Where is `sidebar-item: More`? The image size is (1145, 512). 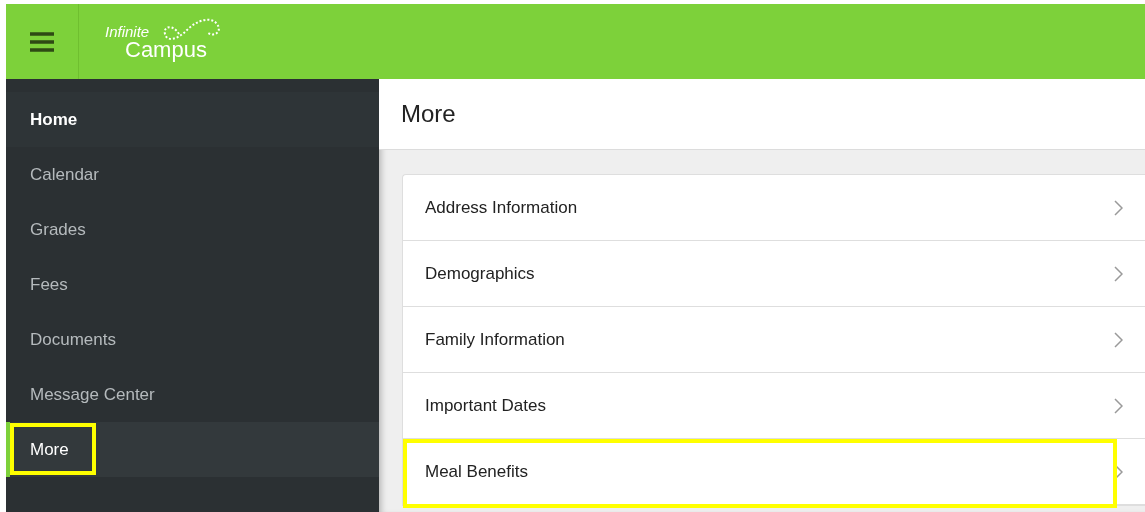
sidebar-item: More is located at coordinates (192, 449).